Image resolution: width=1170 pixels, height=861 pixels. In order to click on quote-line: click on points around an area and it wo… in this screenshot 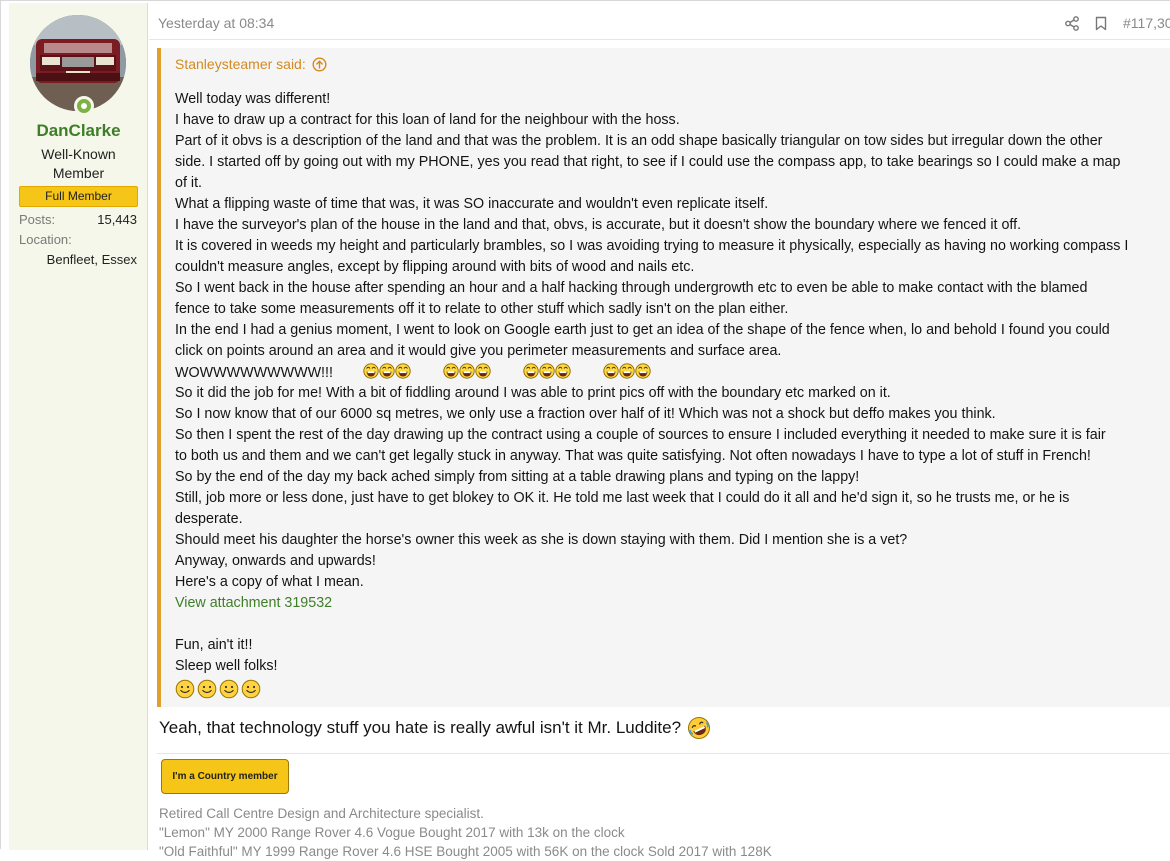, I will do `click(478, 351)`.